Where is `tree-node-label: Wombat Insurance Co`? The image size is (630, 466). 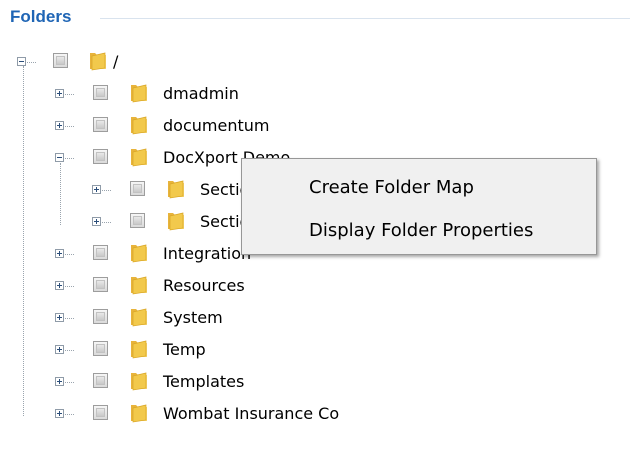
tree-node-label: Wombat Insurance Co is located at coordinates (251, 413).